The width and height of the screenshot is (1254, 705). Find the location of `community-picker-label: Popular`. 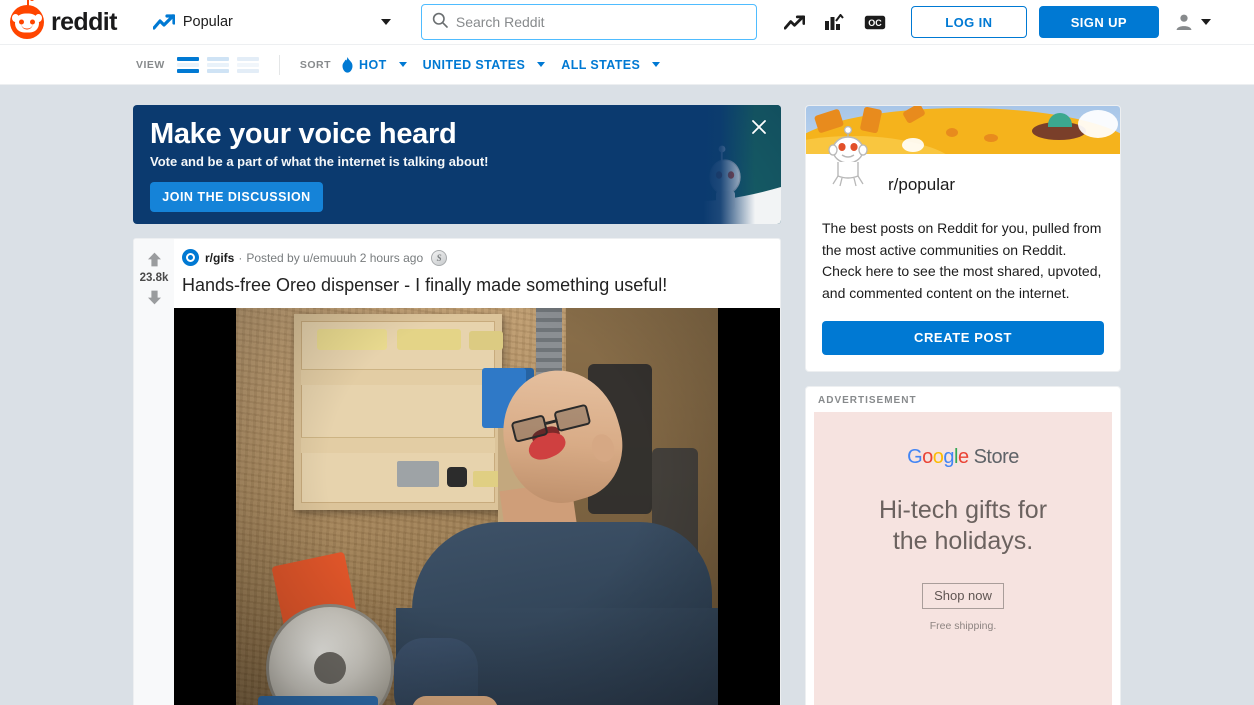

community-picker-label: Popular is located at coordinates (207, 22).